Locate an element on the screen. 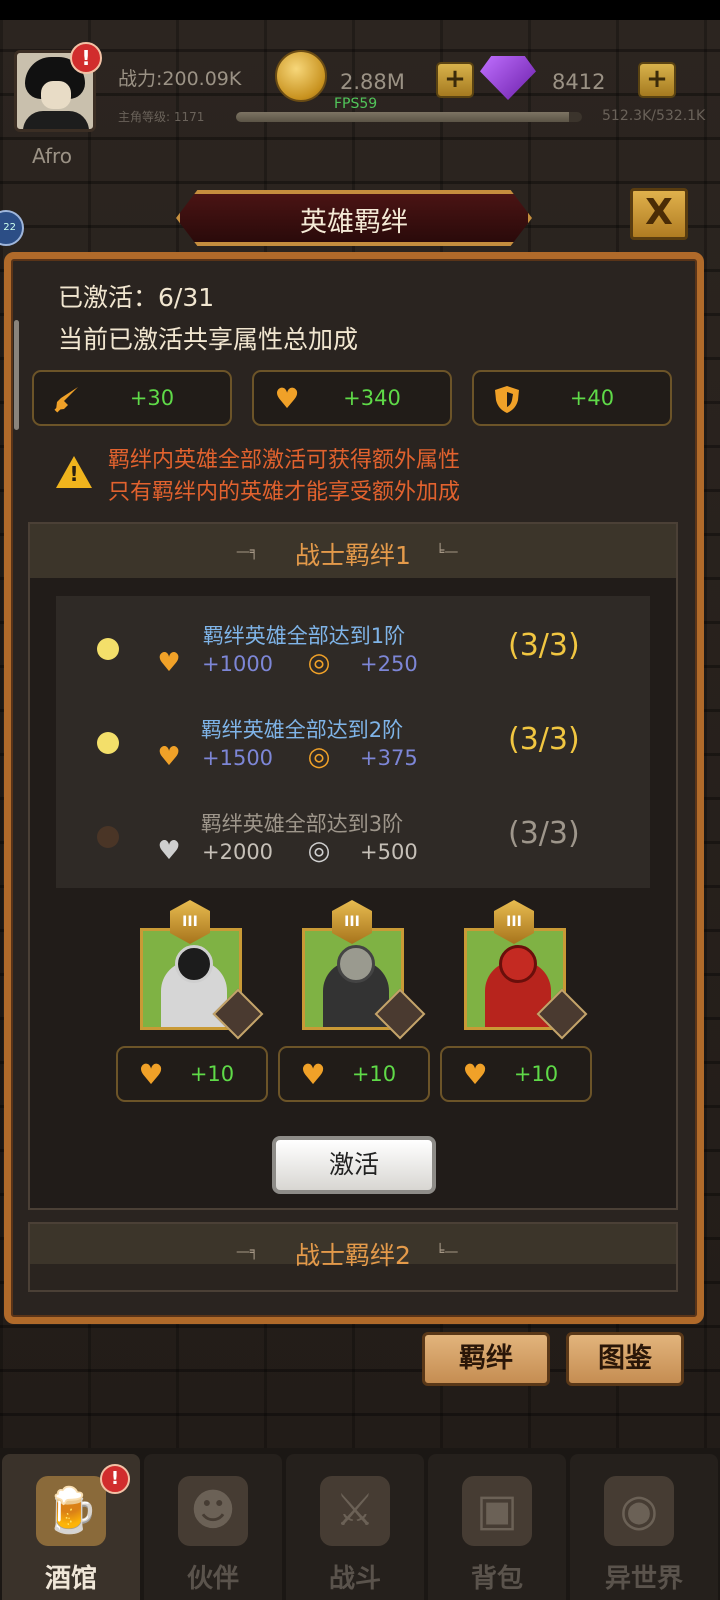 The height and width of the screenshot is (1600, 720). gold-coin-icon is located at coordinates (301, 76).